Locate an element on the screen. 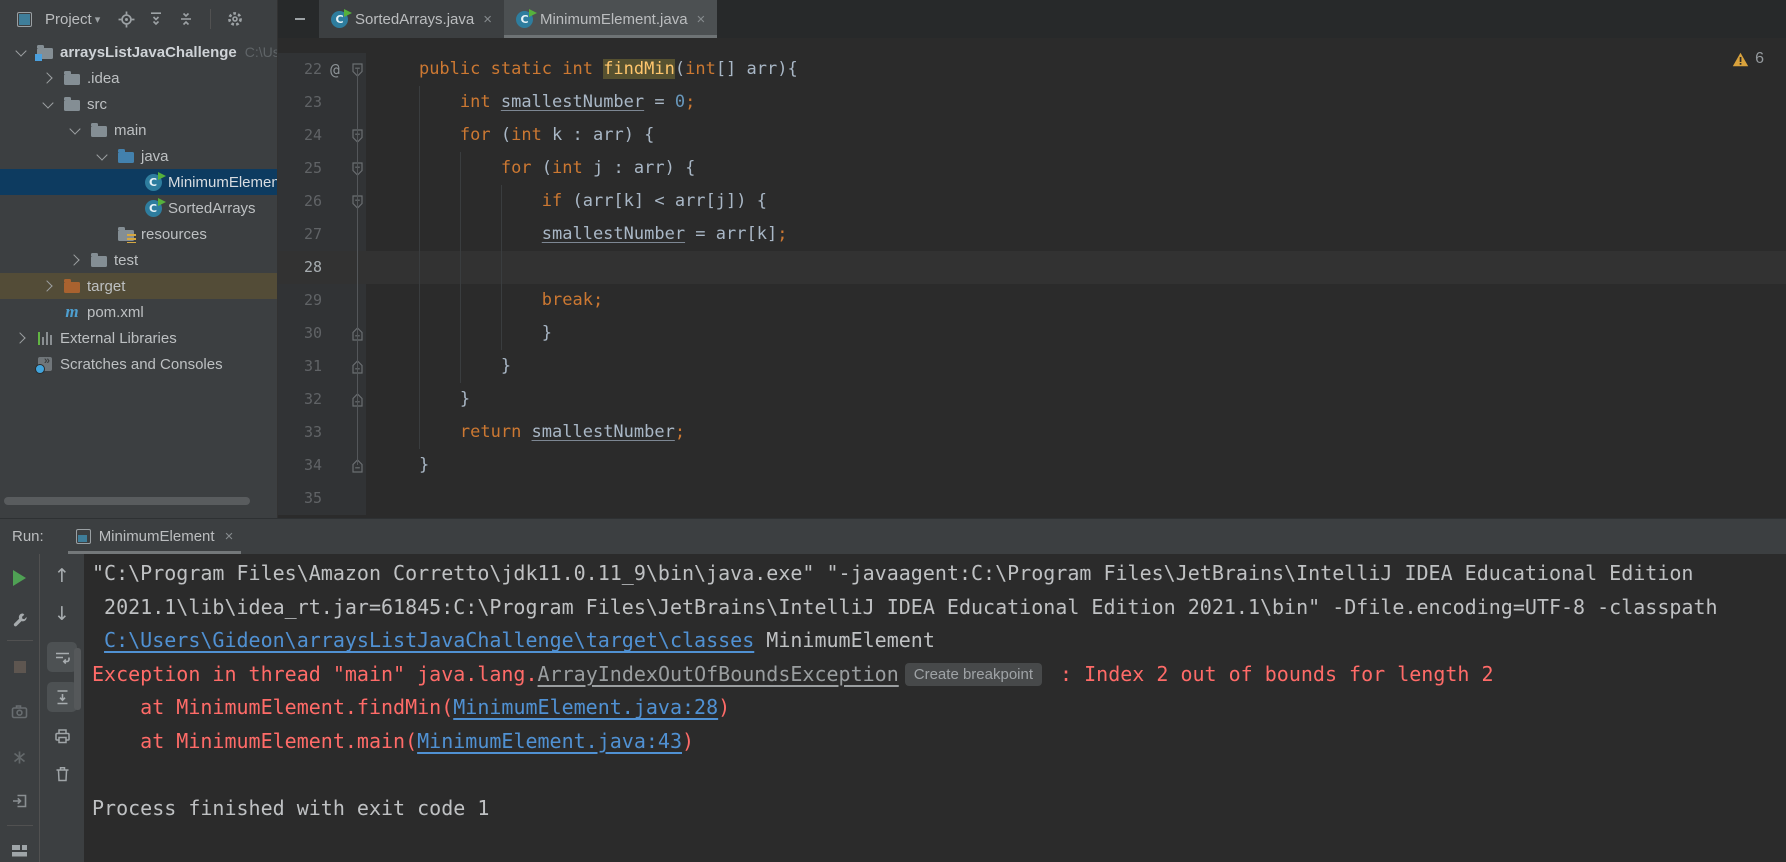 This screenshot has height=862, width=1786. code-line-27: 27 smallestNumber = arr[k]; is located at coordinates (1032, 234).